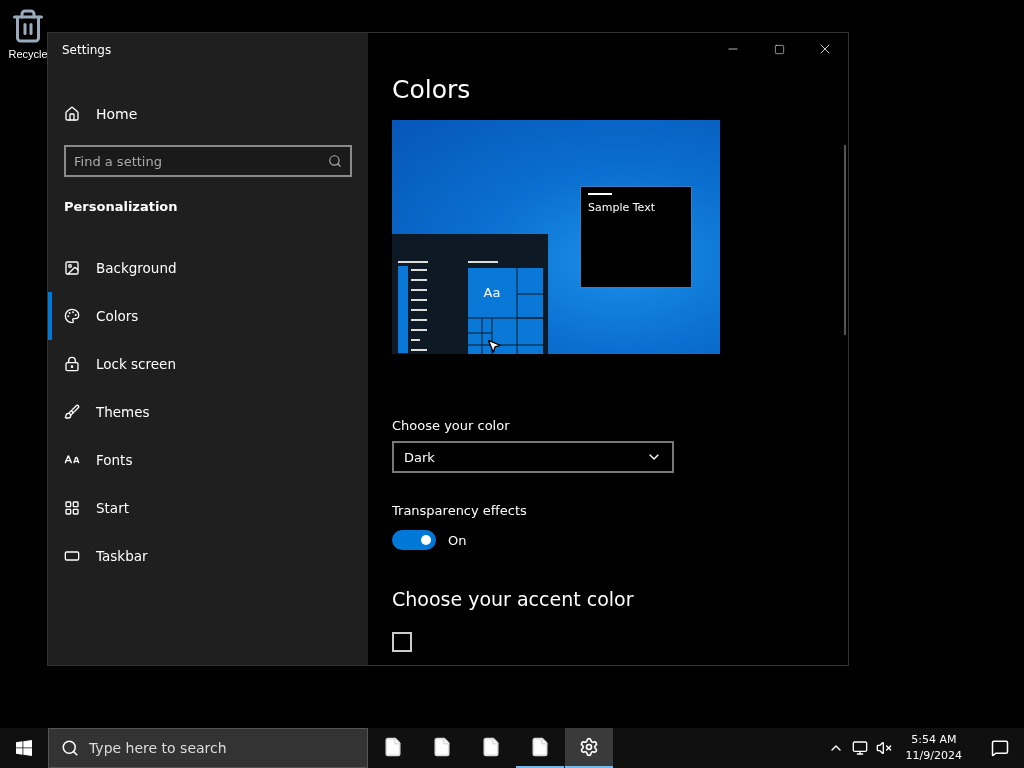  I want to click on palette-icon, so click(72, 316).